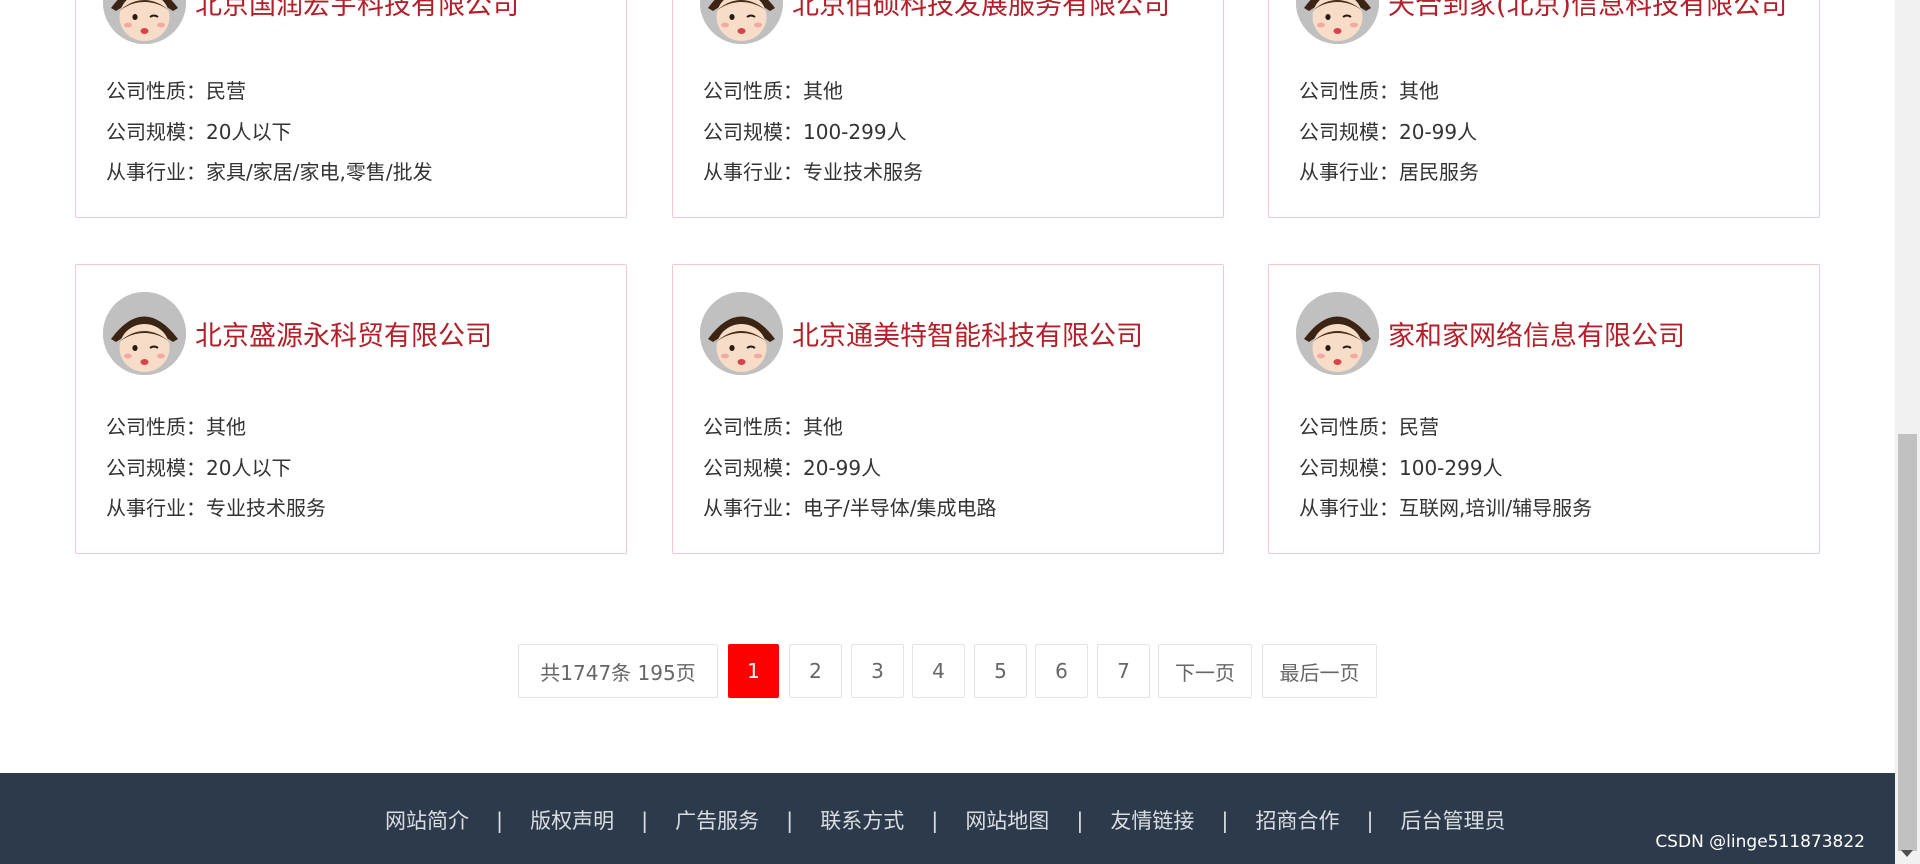 The width and height of the screenshot is (1920, 864). What do you see at coordinates (850, 508) in the screenshot?
I see `company-industry: 从事行业：电子/半导体/集成电路` at bounding box center [850, 508].